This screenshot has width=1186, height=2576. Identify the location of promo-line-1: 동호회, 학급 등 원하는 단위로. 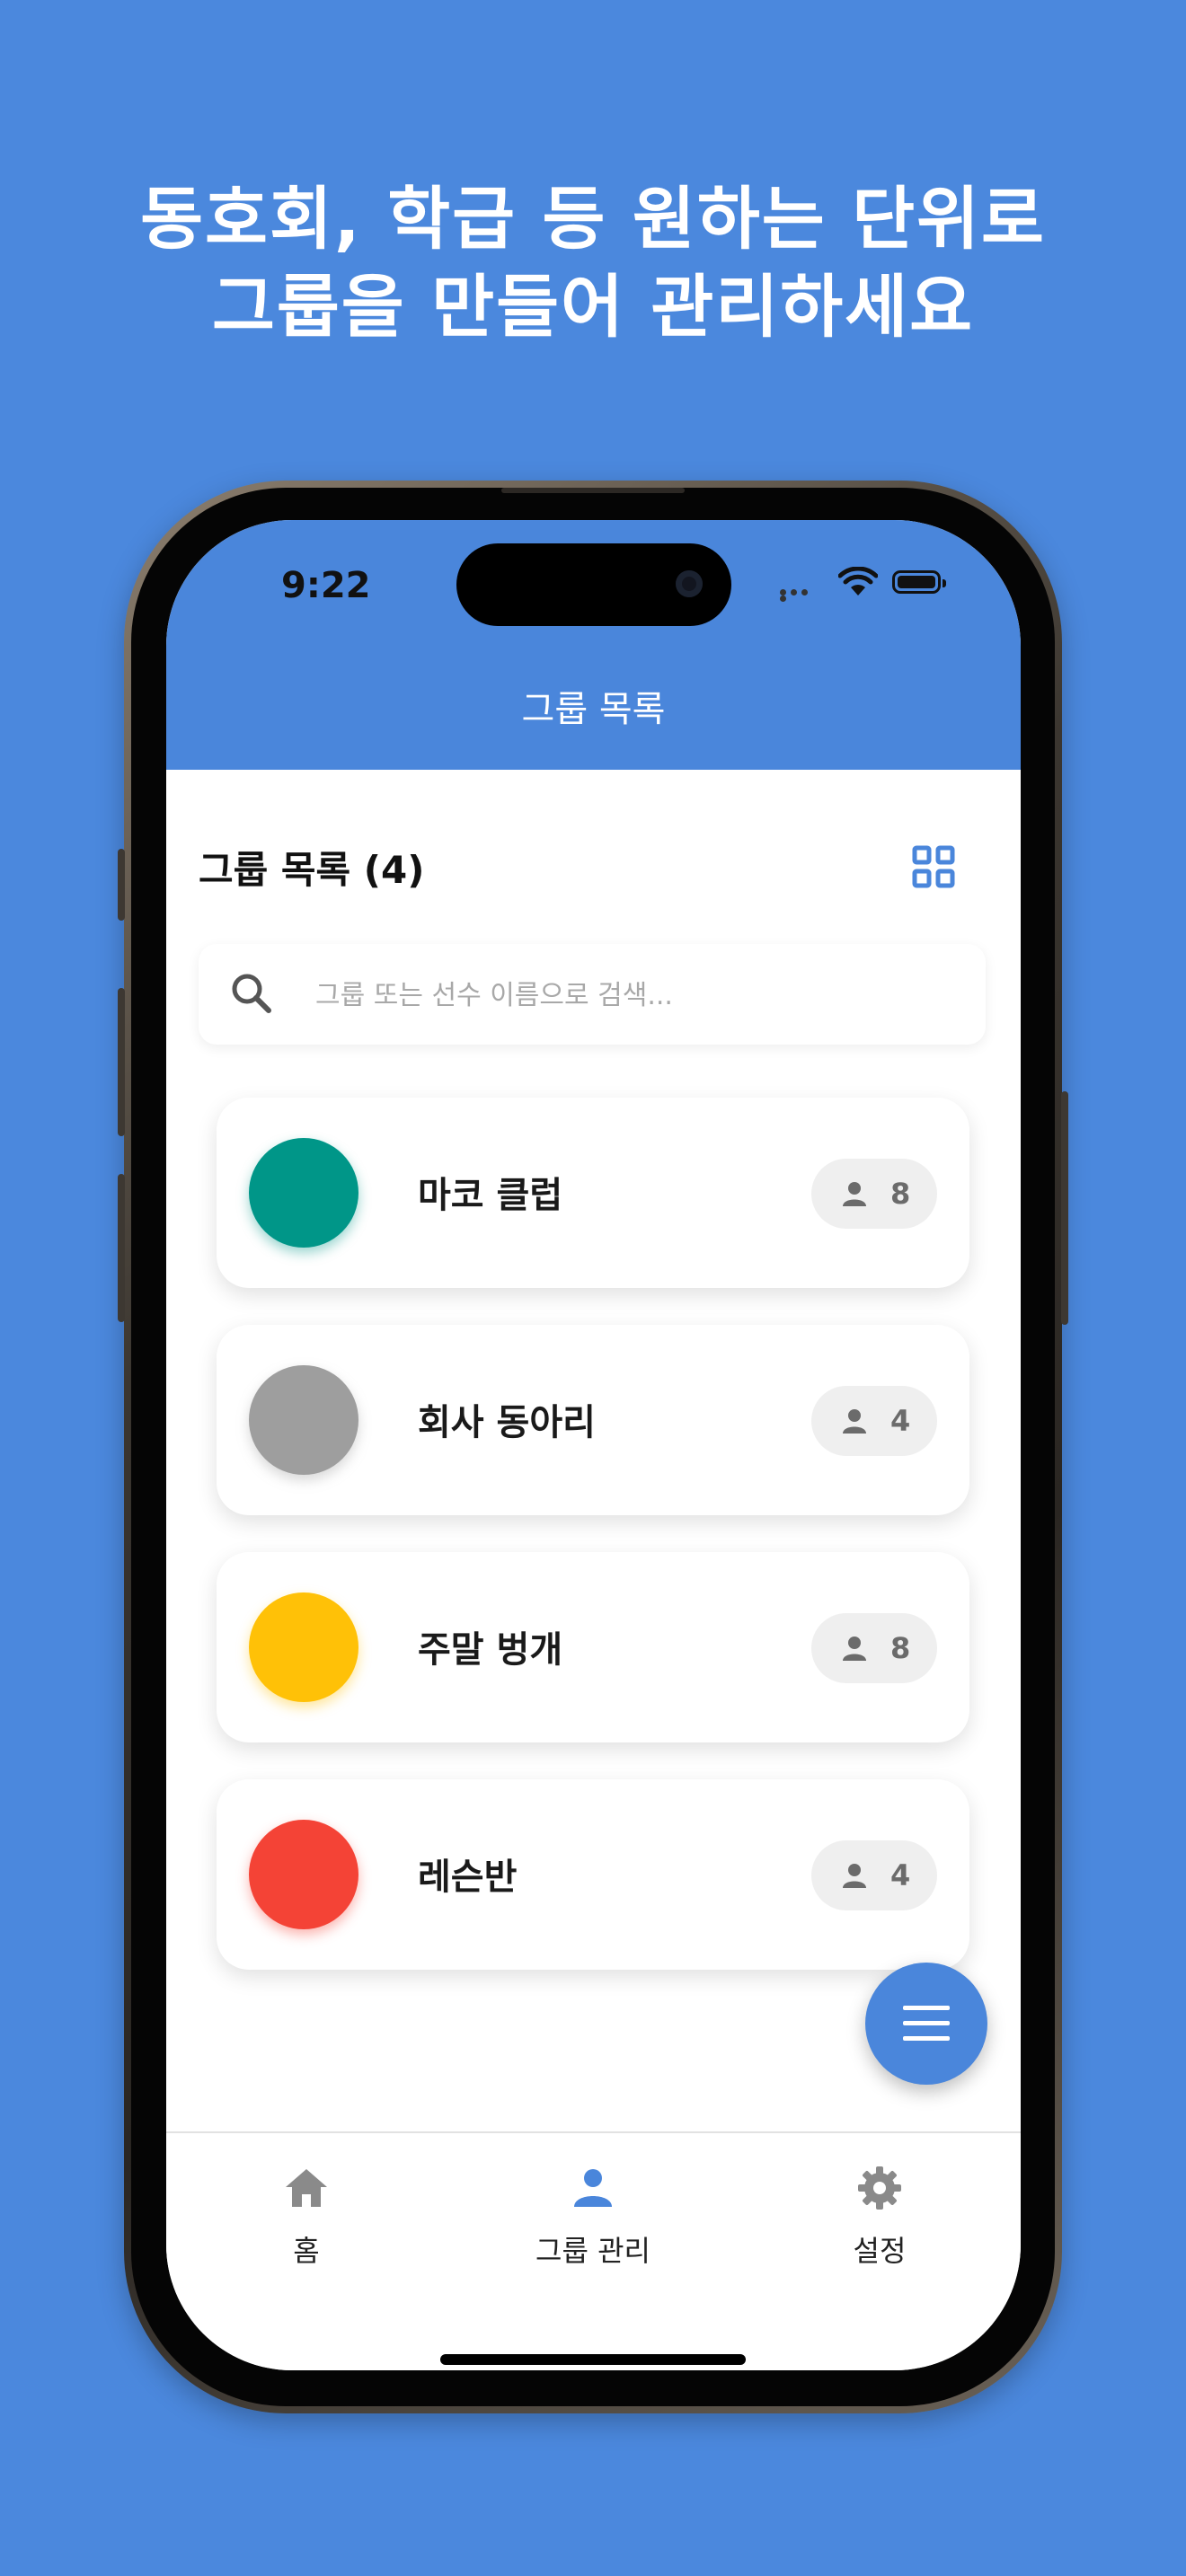
(593, 219).